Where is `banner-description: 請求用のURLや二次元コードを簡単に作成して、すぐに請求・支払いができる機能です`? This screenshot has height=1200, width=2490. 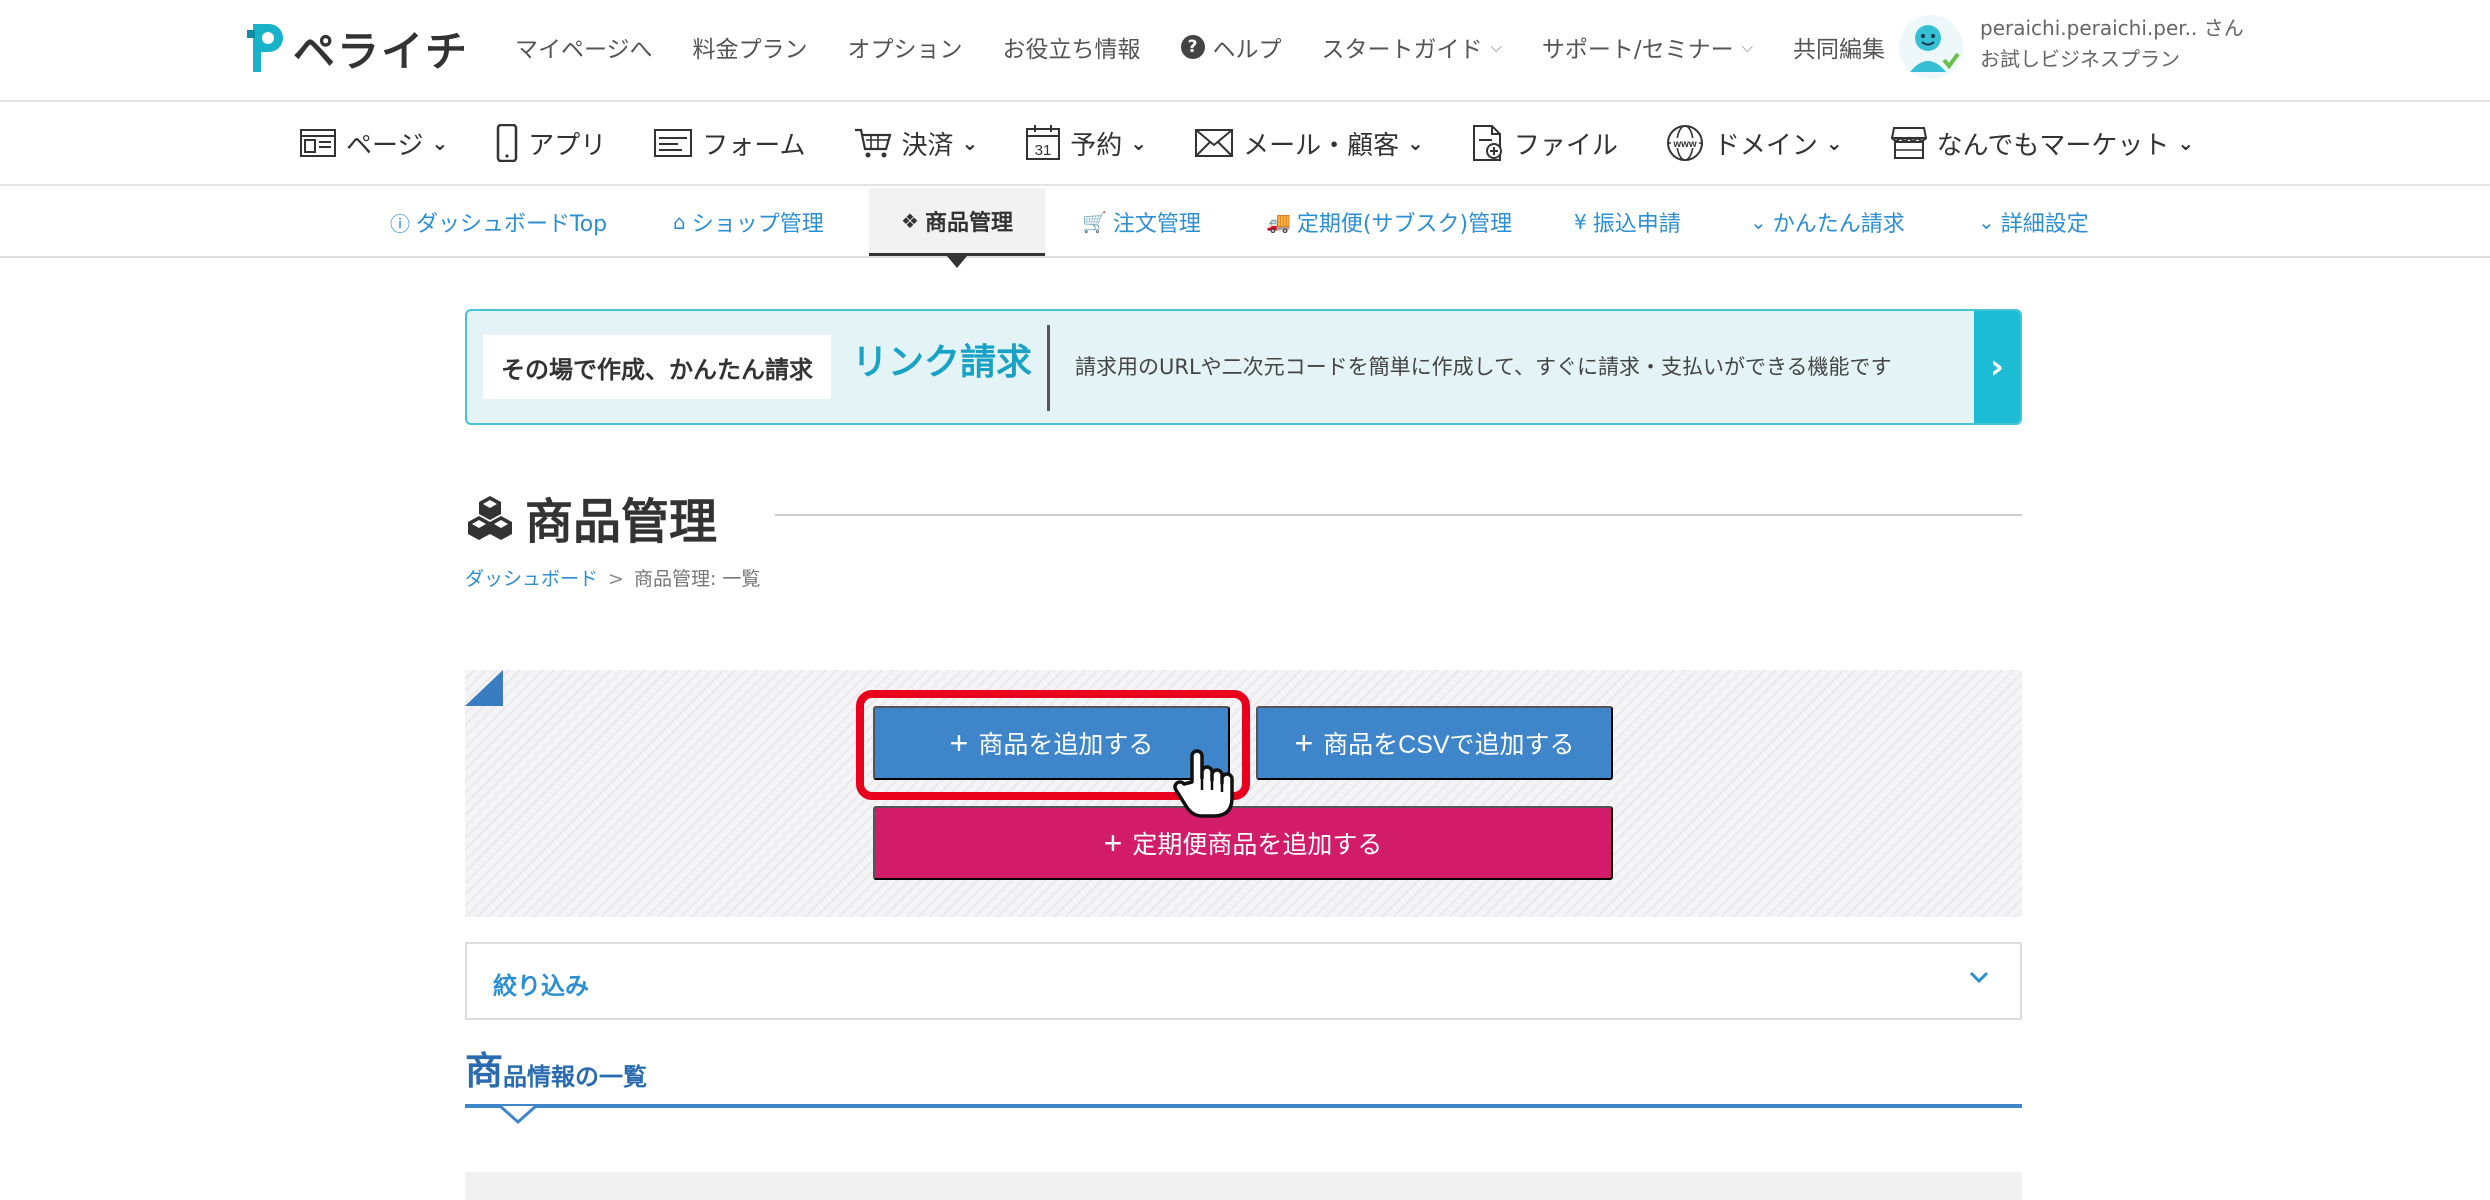 banner-description: 請求用のURLや二次元コードを簡単に作成して、すぐに請求・支払いができる機能です is located at coordinates (1483, 367).